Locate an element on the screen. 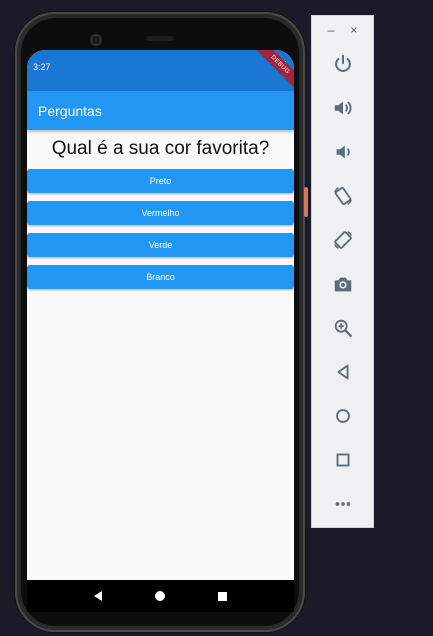  minimize-button: – is located at coordinates (331, 30).